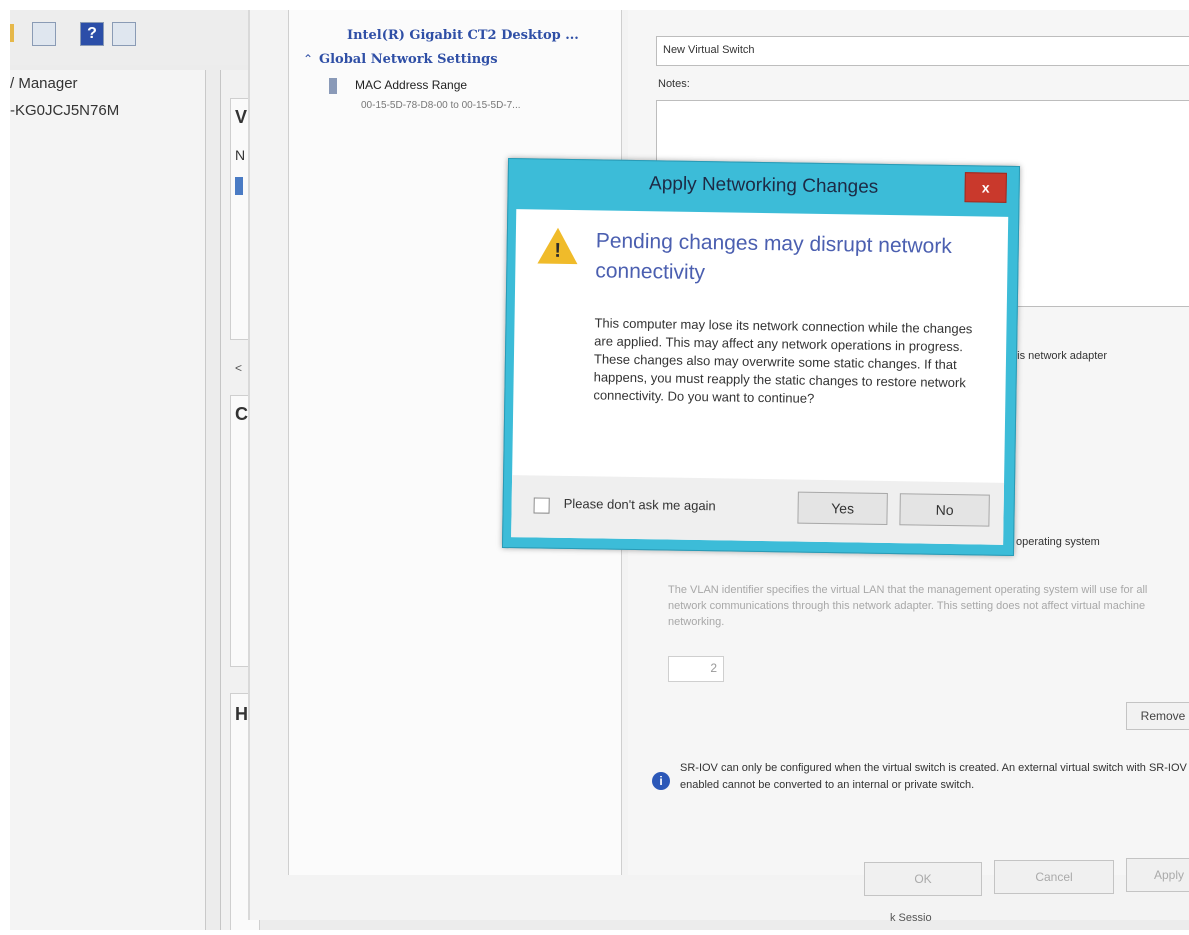  What do you see at coordinates (239, 186) in the screenshot?
I see `vm-row-icon` at bounding box center [239, 186].